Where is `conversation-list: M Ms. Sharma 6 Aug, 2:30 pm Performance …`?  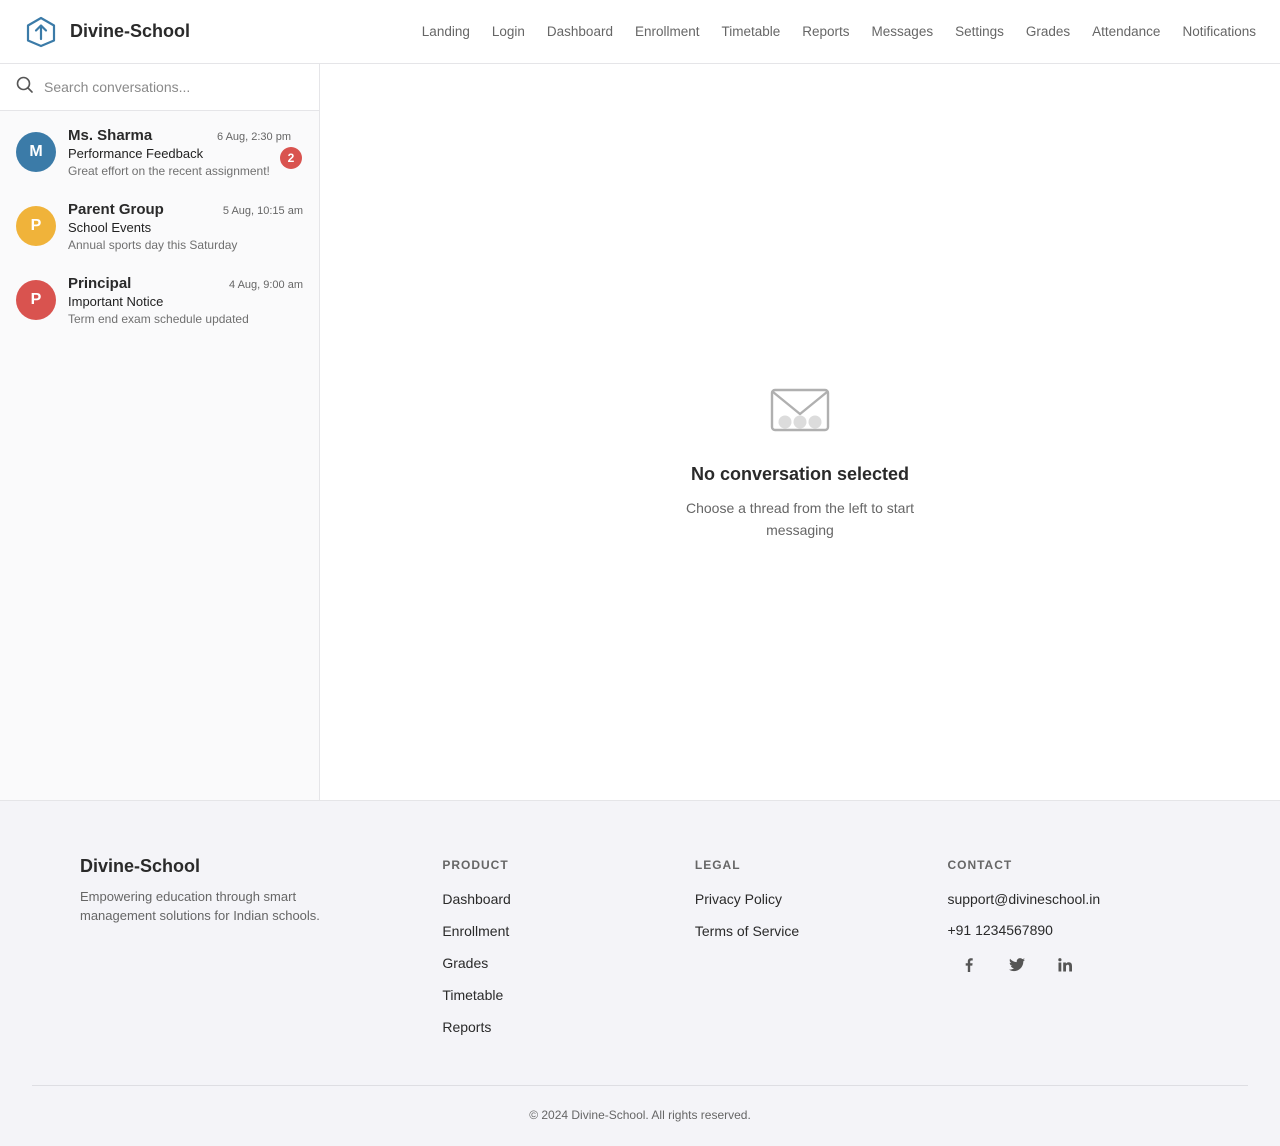 conversation-list: M Ms. Sharma 6 Aug, 2:30 pm Performance … is located at coordinates (159, 225).